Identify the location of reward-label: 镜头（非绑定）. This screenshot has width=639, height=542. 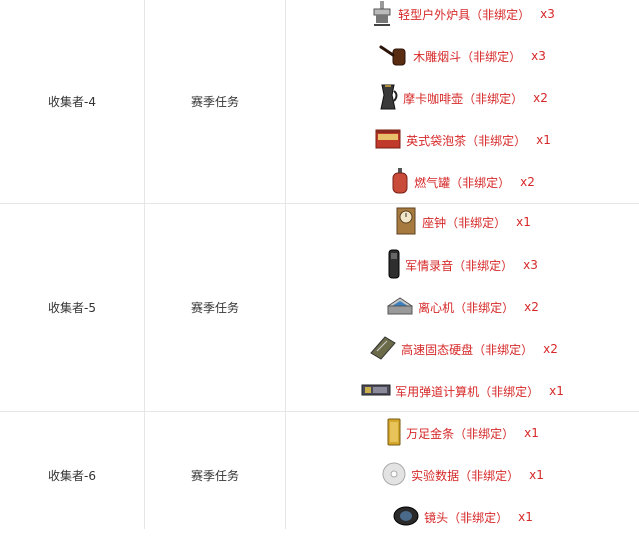
(466, 517).